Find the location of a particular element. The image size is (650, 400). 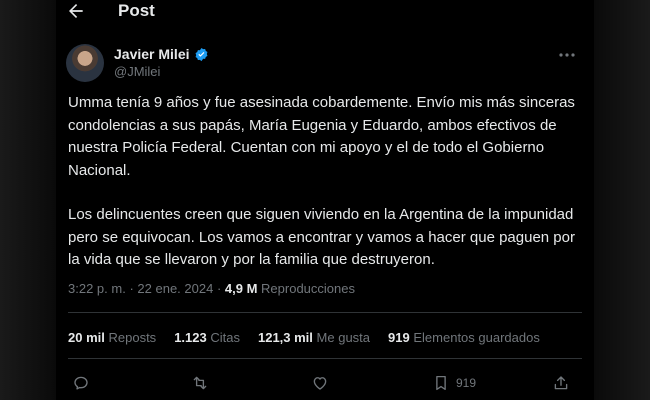

like-button is located at coordinates (320, 383).